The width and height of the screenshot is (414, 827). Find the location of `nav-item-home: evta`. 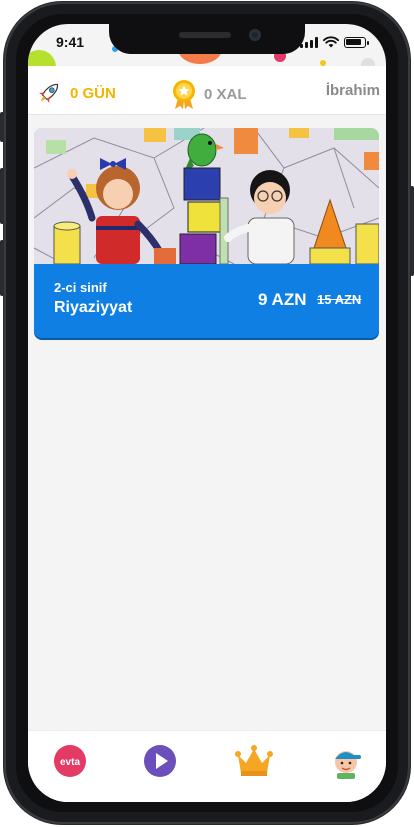

nav-item-home: evta is located at coordinates (70, 761).